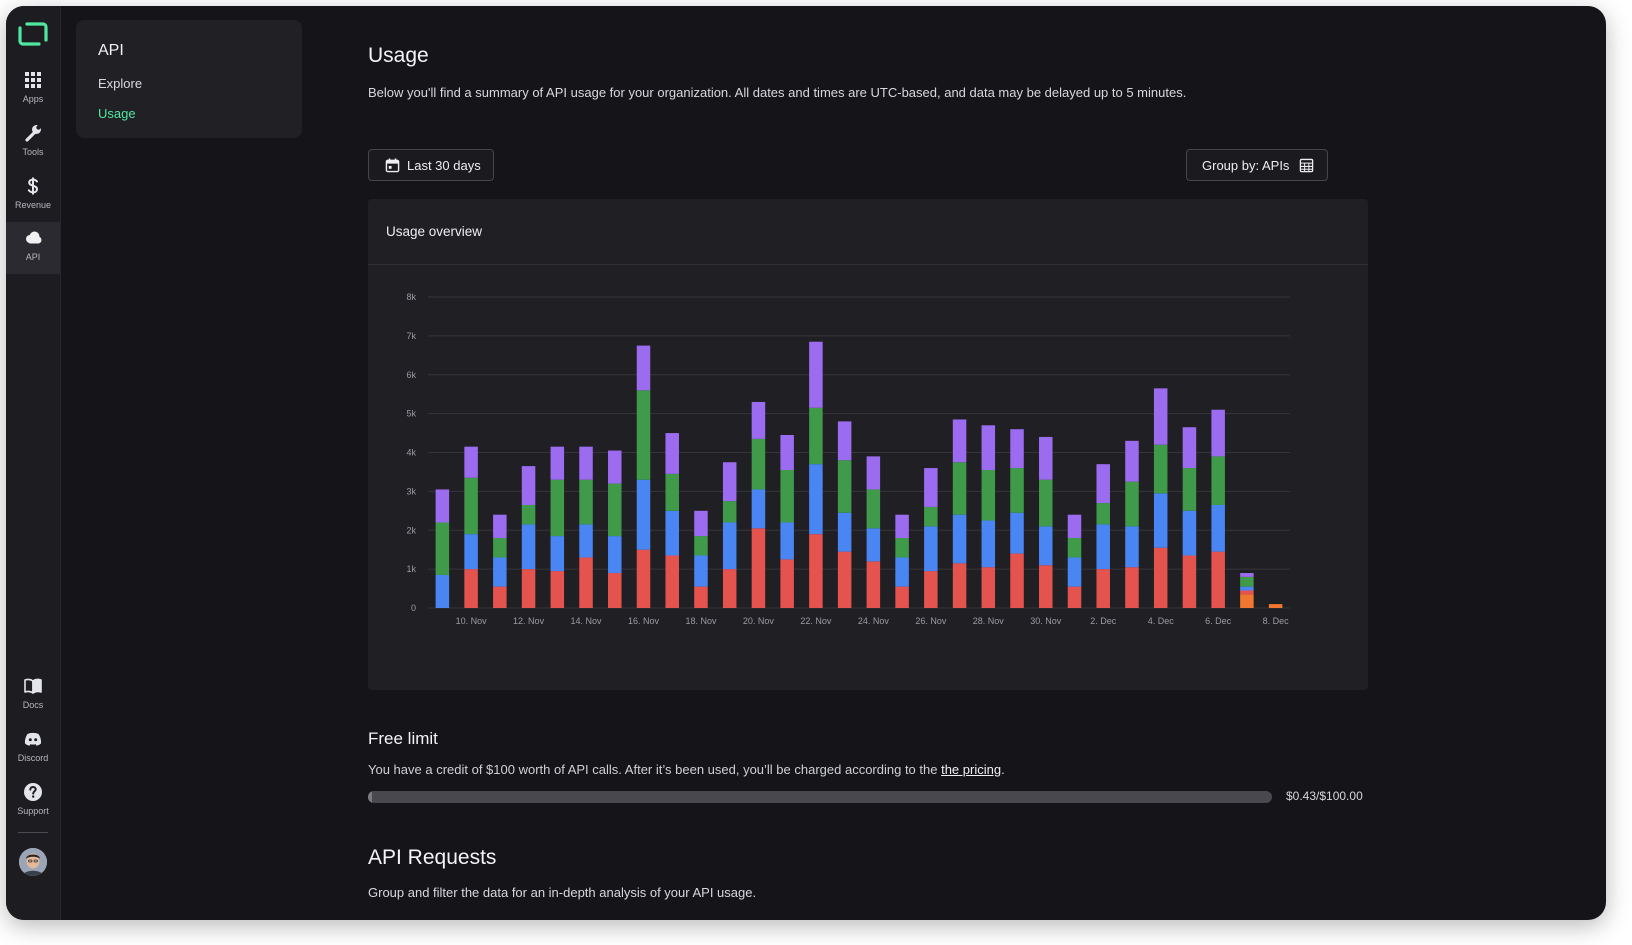 This screenshot has width=1632, height=945. What do you see at coordinates (432, 857) in the screenshot?
I see `api-requests-title: API Requests` at bounding box center [432, 857].